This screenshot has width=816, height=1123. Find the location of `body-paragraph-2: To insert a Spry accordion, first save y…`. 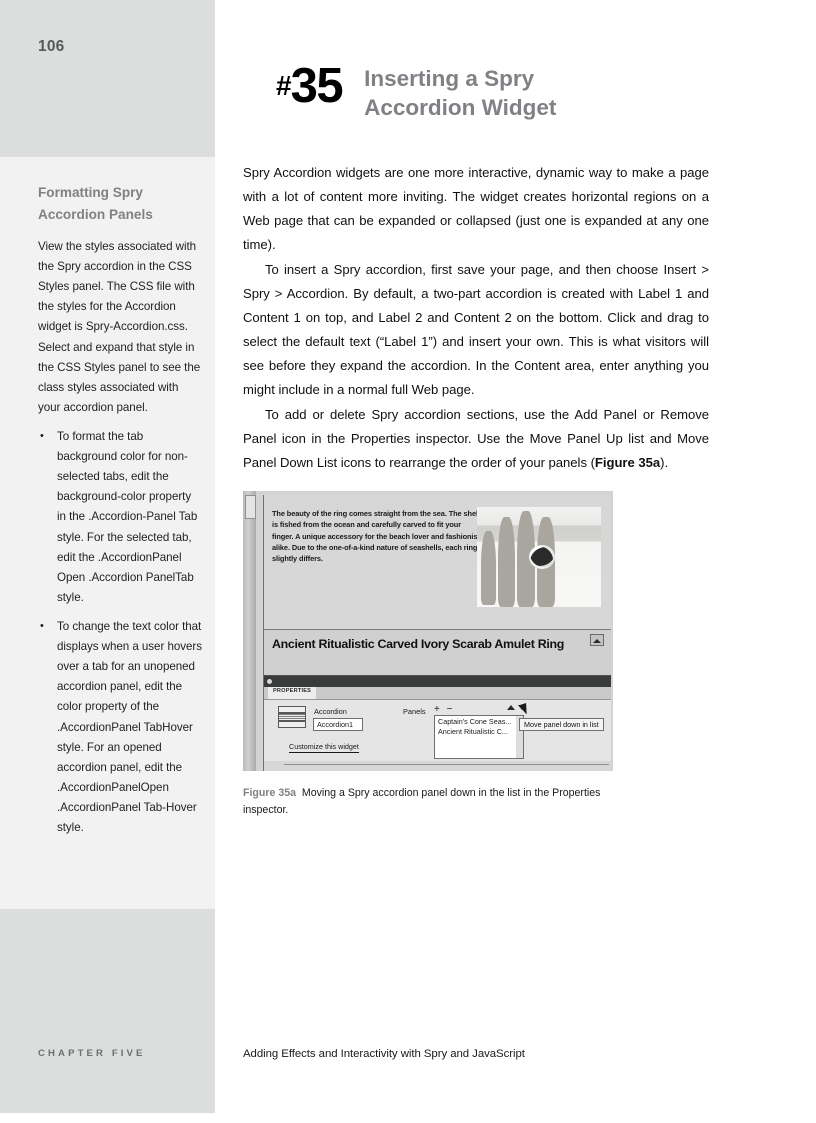

body-paragraph-2: To insert a Spry accordion, first save y… is located at coordinates (476, 329).